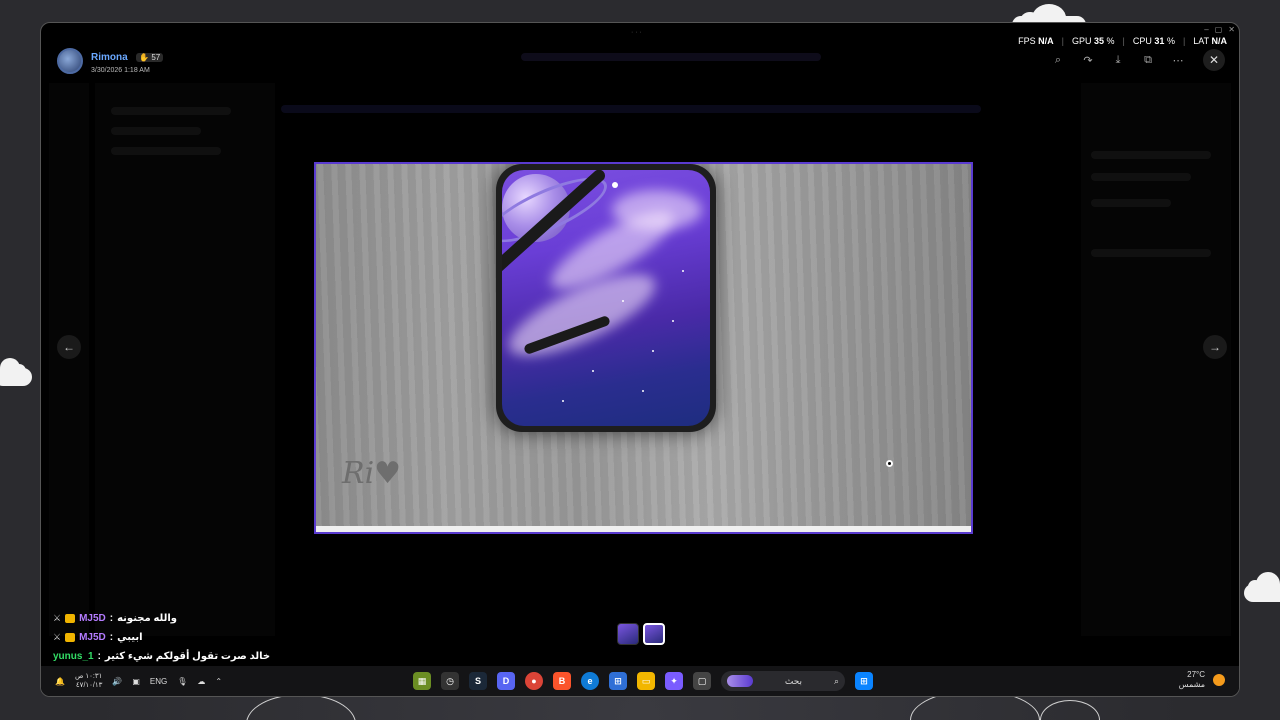 The image size is (1280, 720). What do you see at coordinates (1153, 41) in the screenshot?
I see `cpu-stat: CPU 31 %` at bounding box center [1153, 41].